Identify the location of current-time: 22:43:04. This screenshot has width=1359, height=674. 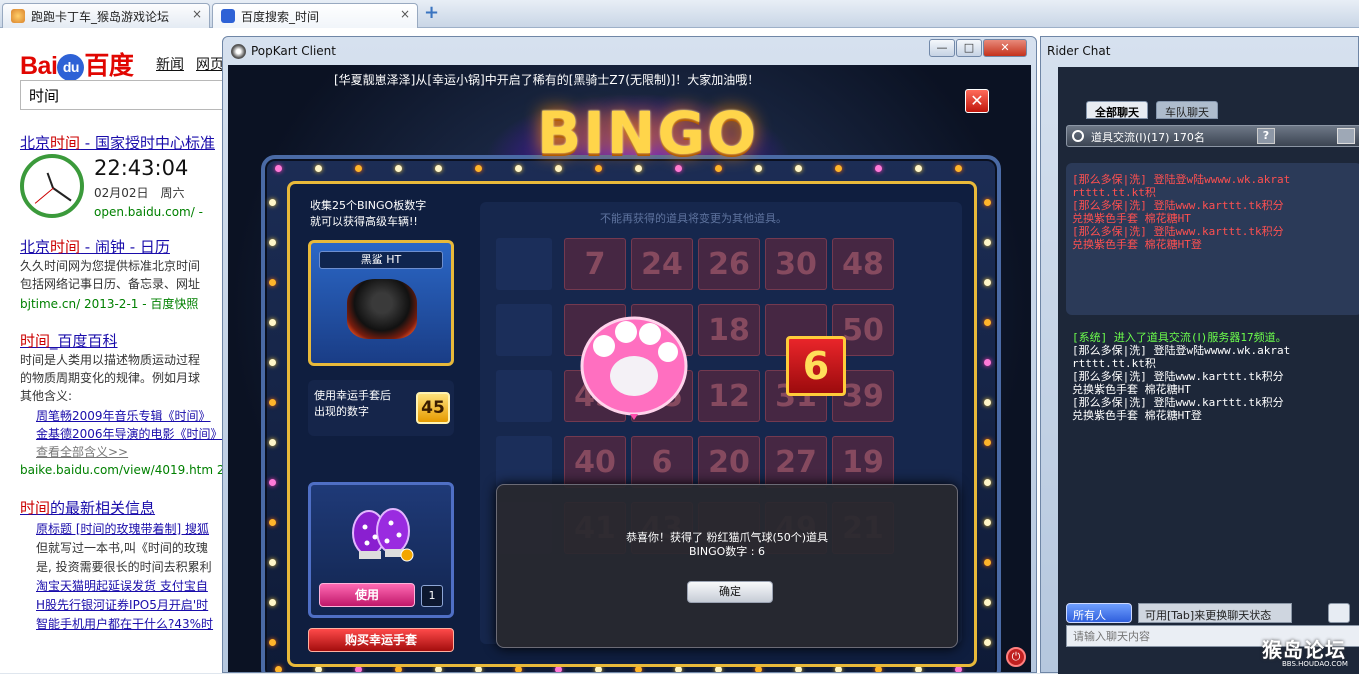
(141, 168).